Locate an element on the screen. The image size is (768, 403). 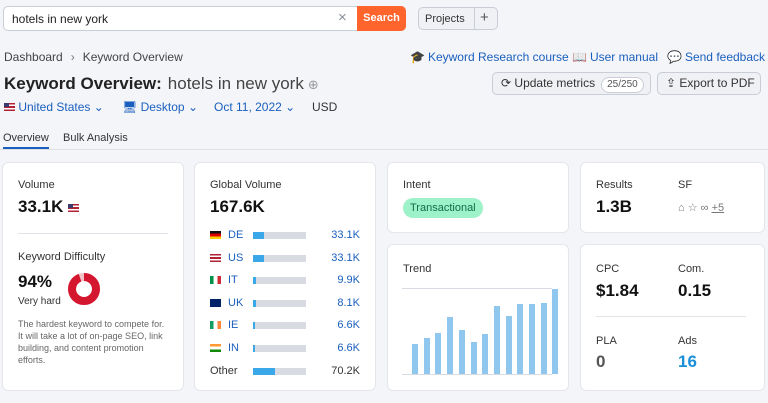
country-volume: 8.1K is located at coordinates (340, 303).